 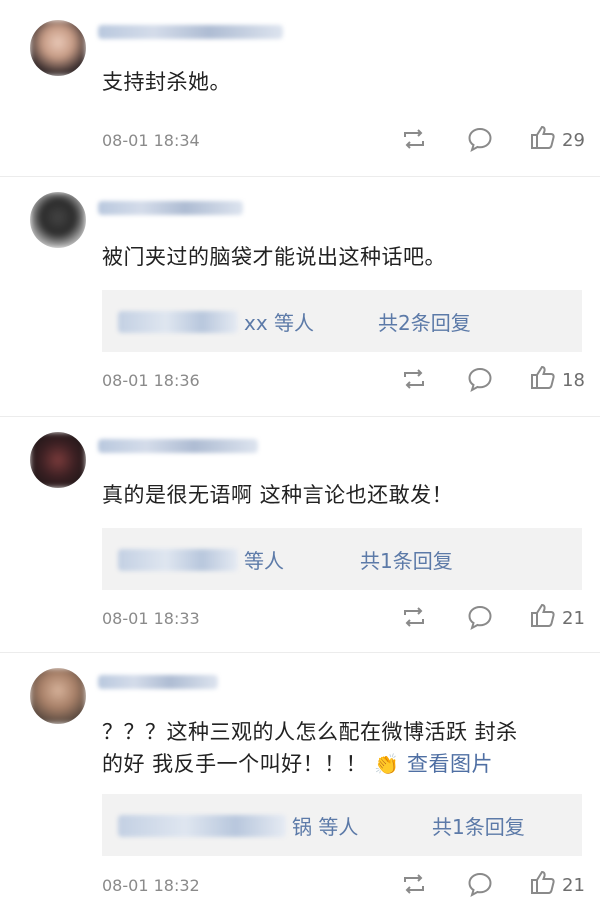 What do you see at coordinates (151, 618) in the screenshot?
I see `timestamp: 08-01 18:33` at bounding box center [151, 618].